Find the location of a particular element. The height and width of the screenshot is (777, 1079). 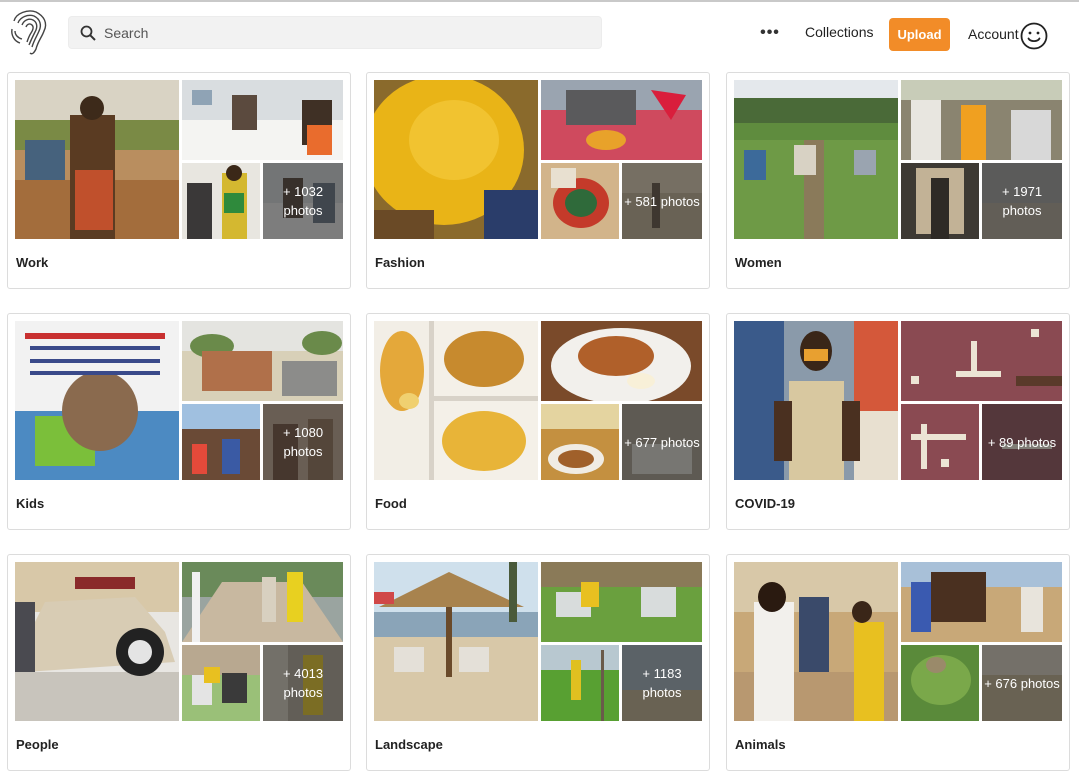

preview-photo-count: + 676 photos is located at coordinates (1022, 683).